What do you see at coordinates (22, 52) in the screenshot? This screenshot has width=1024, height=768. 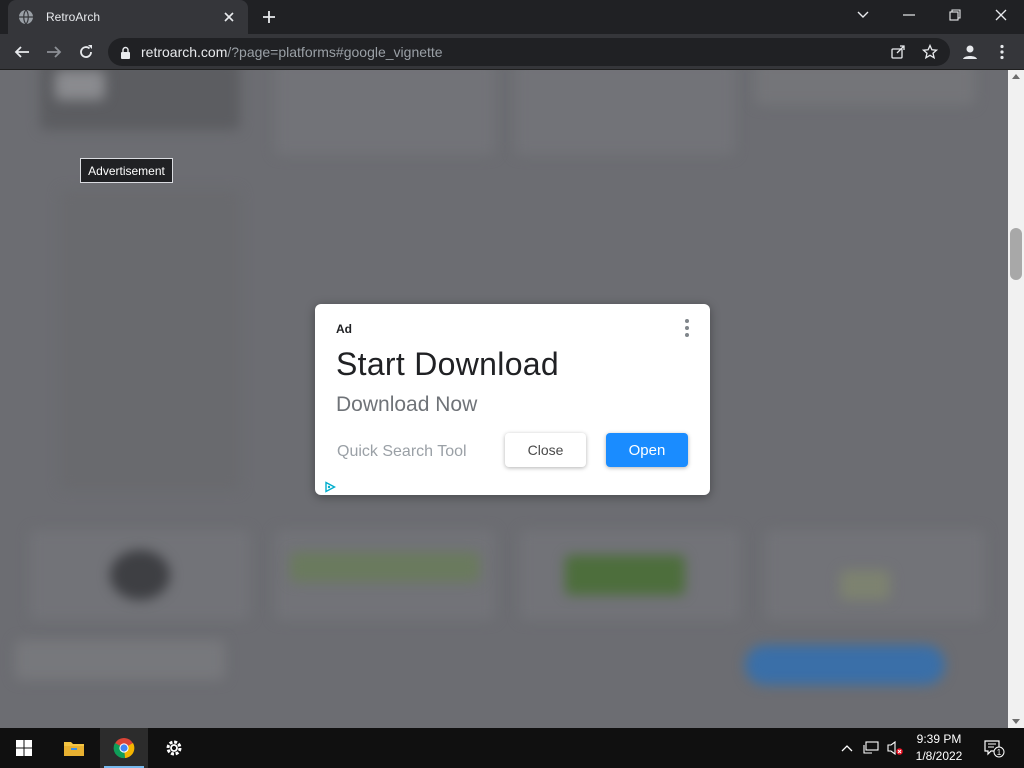 I see `back-icon` at bounding box center [22, 52].